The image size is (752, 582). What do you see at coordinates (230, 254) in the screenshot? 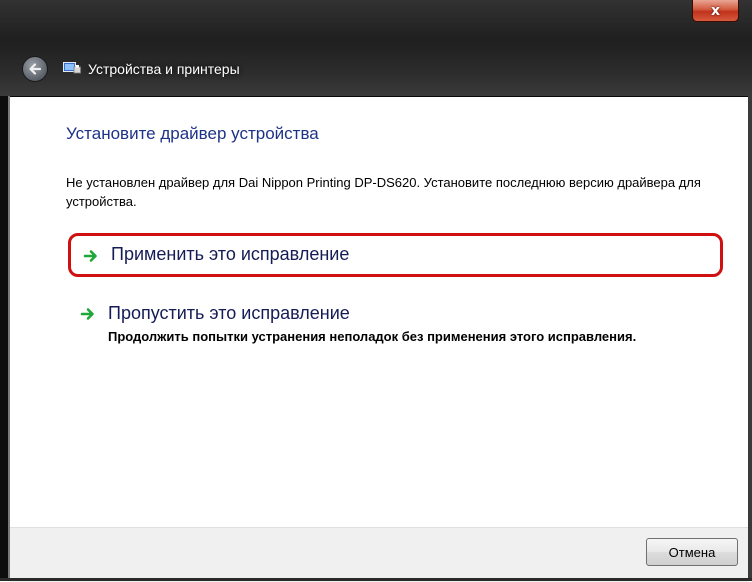
I see `apply-fix-label: Применить это исправление` at bounding box center [230, 254].